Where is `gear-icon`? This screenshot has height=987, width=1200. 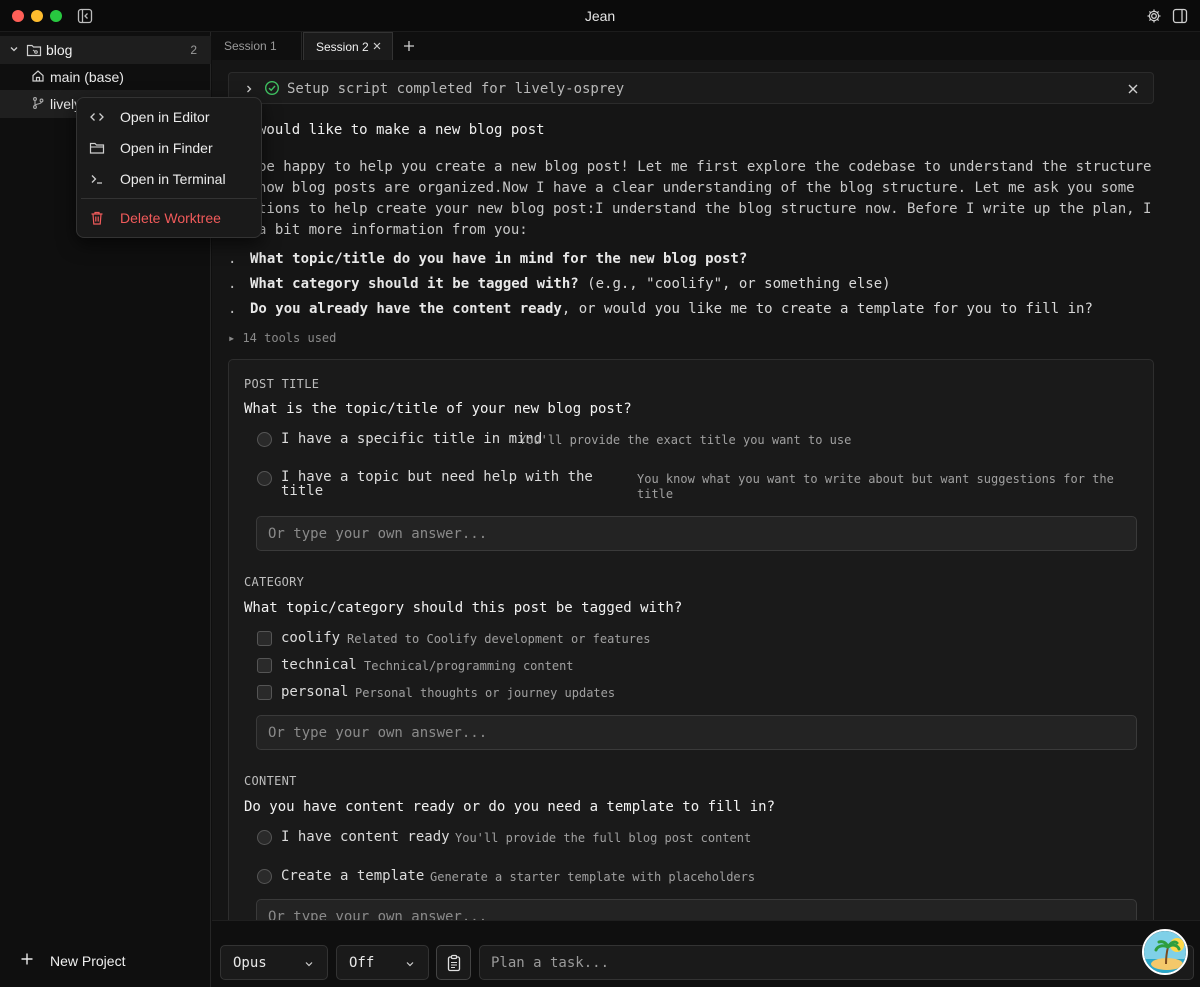 gear-icon is located at coordinates (1154, 16).